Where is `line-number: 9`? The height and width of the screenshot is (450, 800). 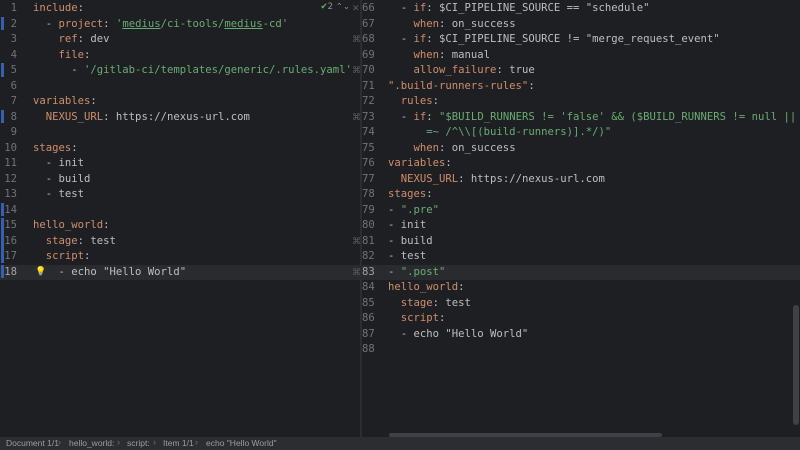 line-number: 9 is located at coordinates (13, 132).